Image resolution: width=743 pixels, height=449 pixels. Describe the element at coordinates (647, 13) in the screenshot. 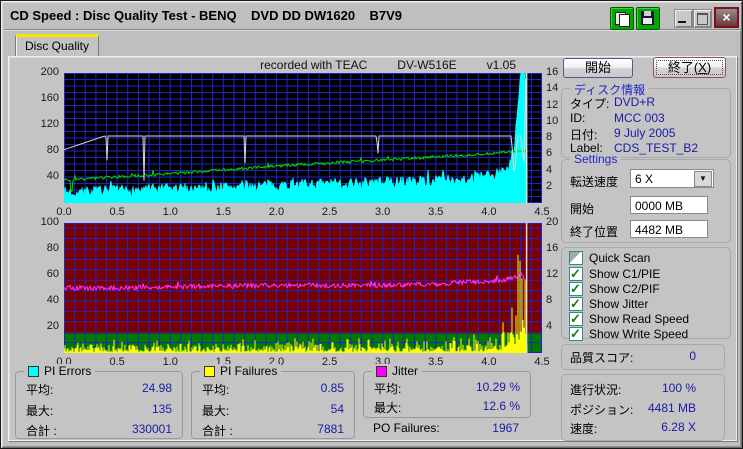

I see `floppy-shutter-icon` at that location.